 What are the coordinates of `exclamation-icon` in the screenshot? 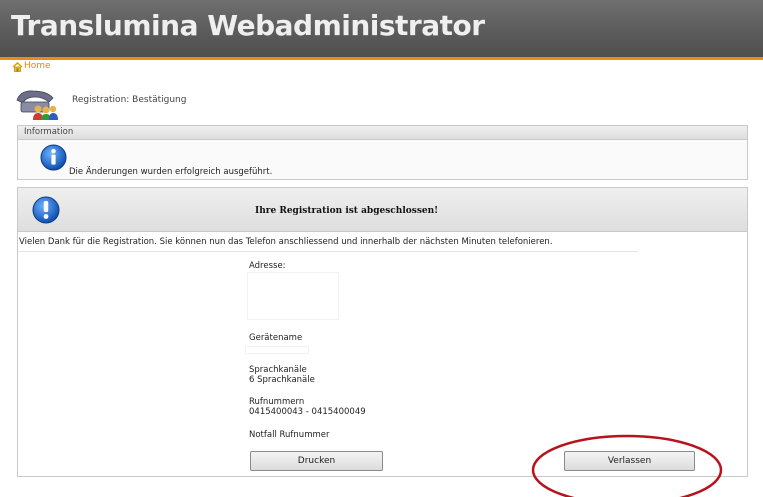 It's located at (46, 212).